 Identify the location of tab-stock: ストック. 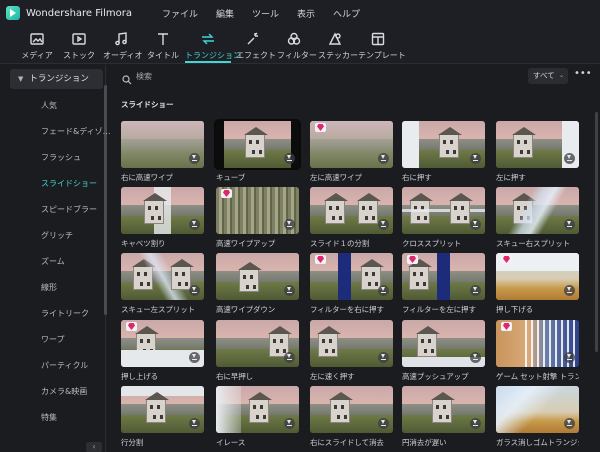
(79, 46).